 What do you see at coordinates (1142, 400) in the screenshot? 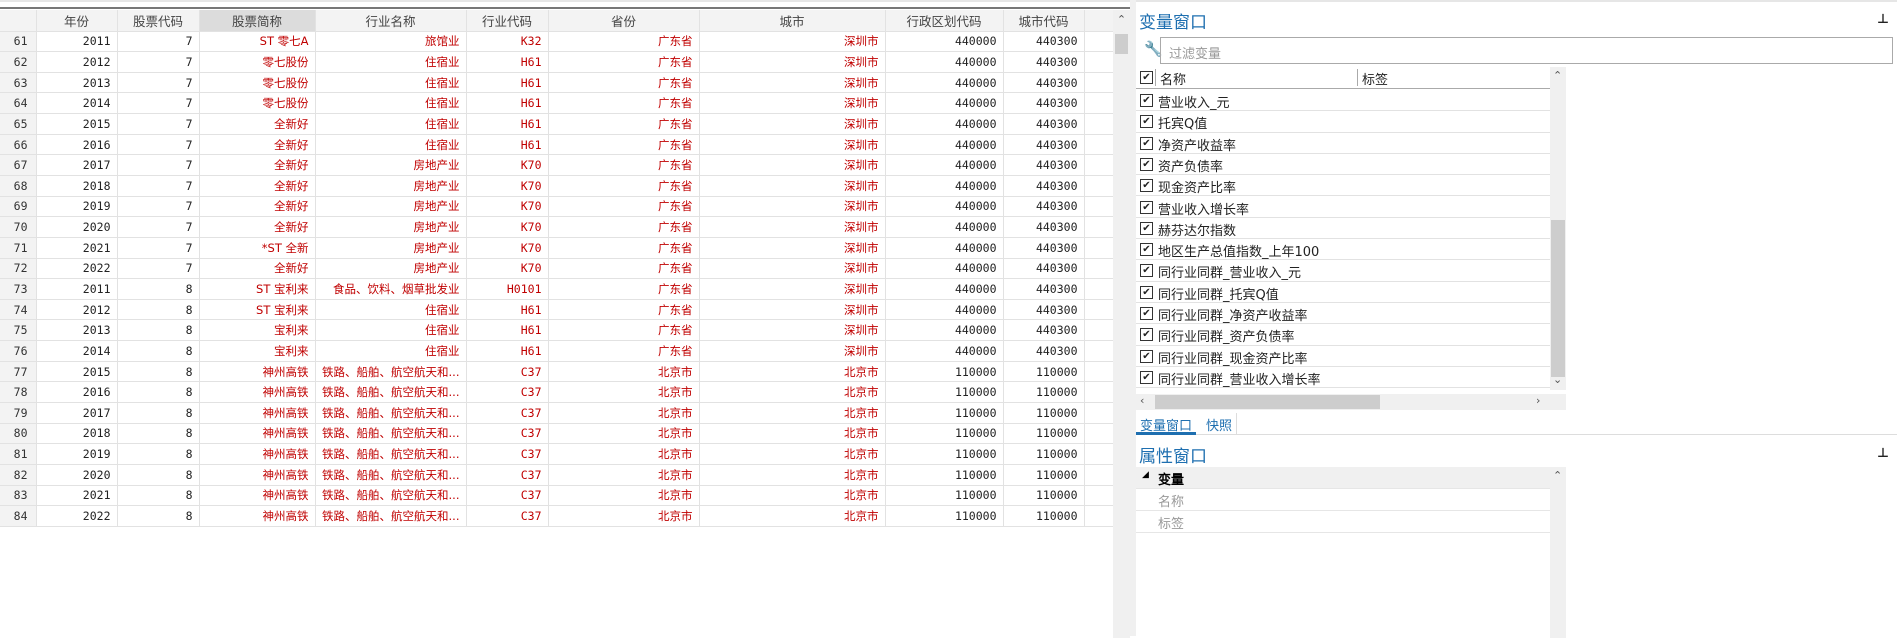
I see `chevron-left-icon: ‹` at bounding box center [1142, 400].